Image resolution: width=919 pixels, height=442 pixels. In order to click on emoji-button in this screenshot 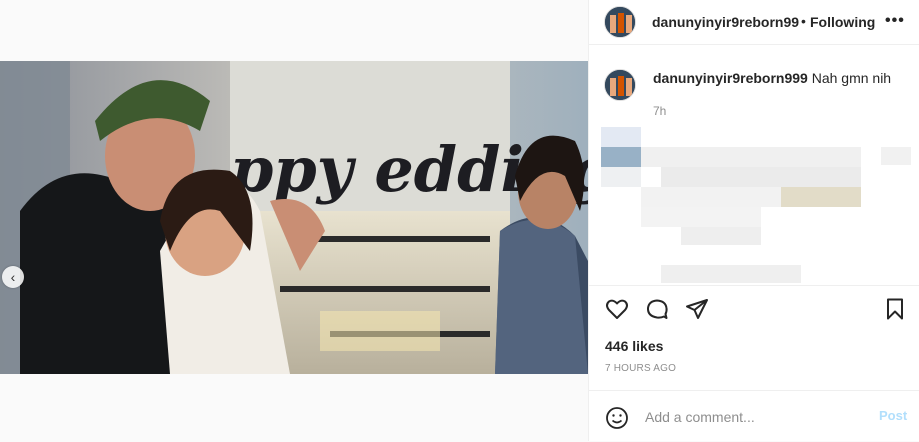, I will do `click(617, 420)`.